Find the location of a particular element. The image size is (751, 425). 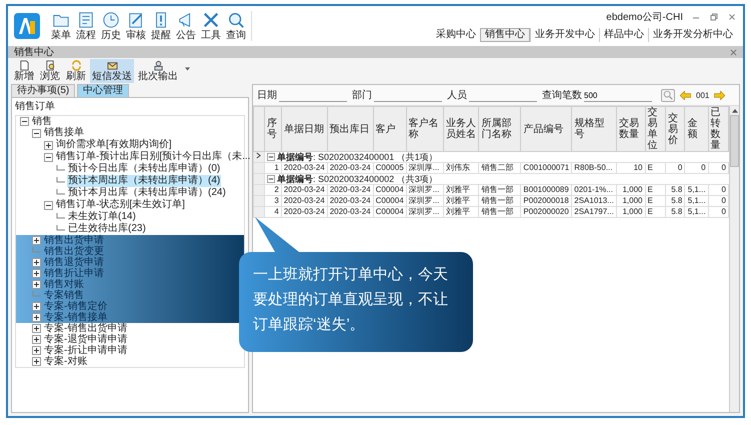

filter-label: 查询笔数 is located at coordinates (562, 95).